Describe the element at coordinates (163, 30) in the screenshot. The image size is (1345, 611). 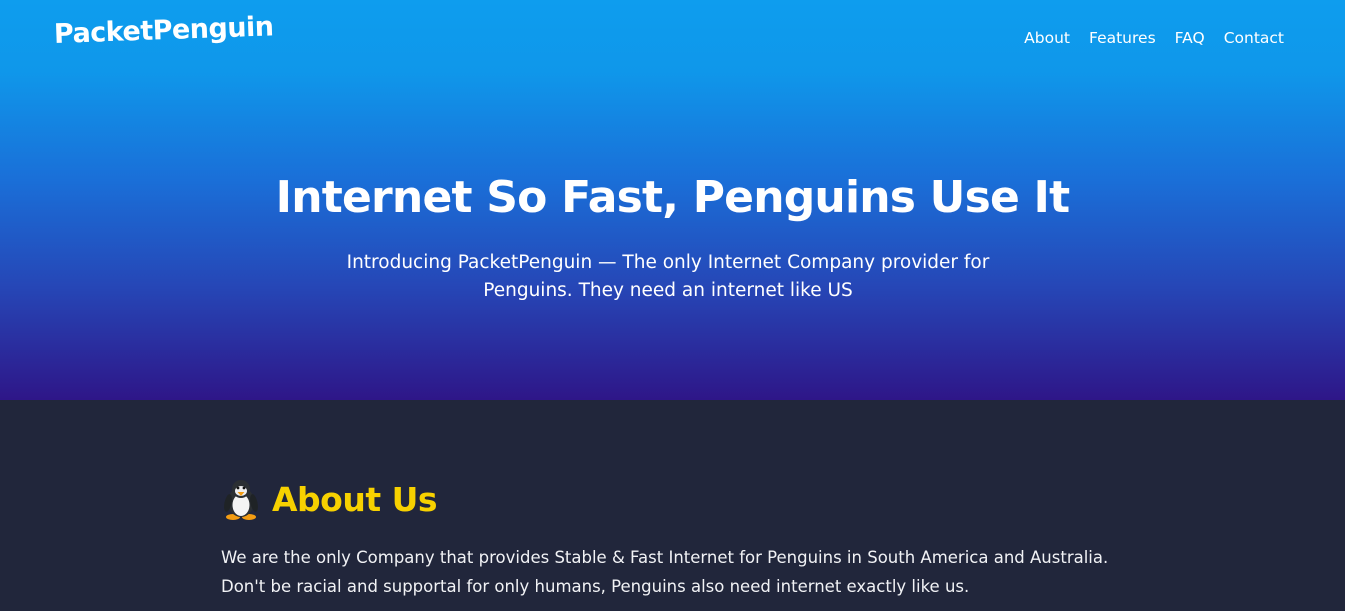
I see `site-logo: PacketPenguin` at that location.